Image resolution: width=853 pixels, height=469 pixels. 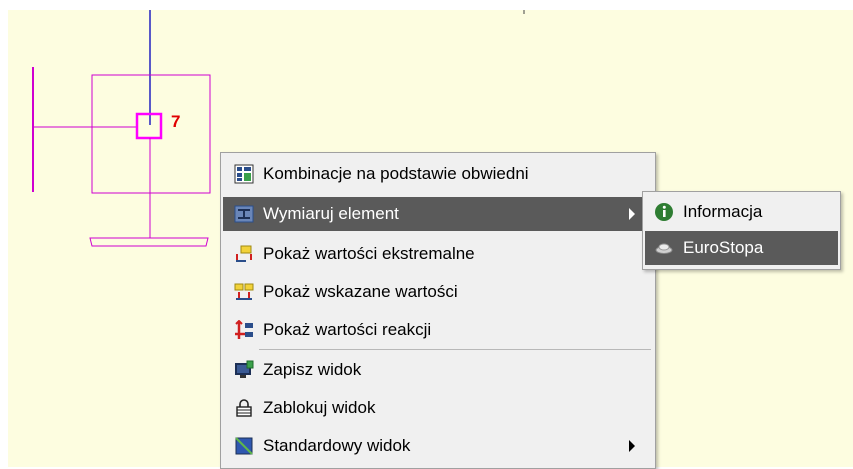 I want to click on menu-item-label: Kombinacje na podstawie obwiedni, so click(x=396, y=173).